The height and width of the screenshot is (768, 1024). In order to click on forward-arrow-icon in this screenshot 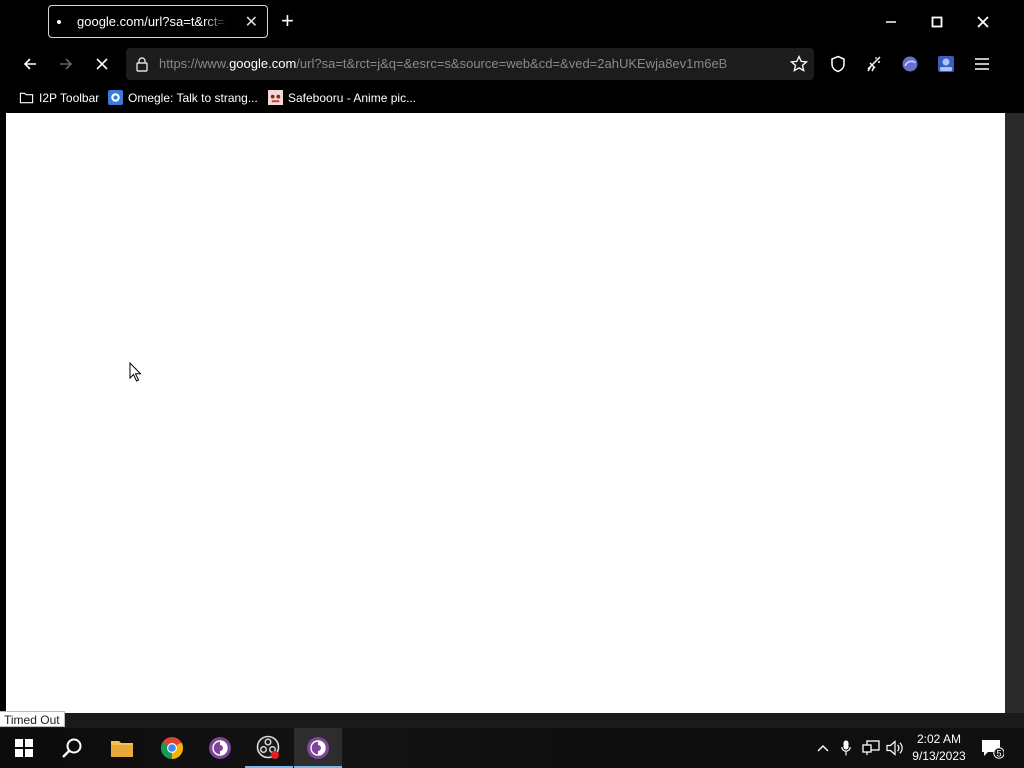, I will do `click(66, 64)`.